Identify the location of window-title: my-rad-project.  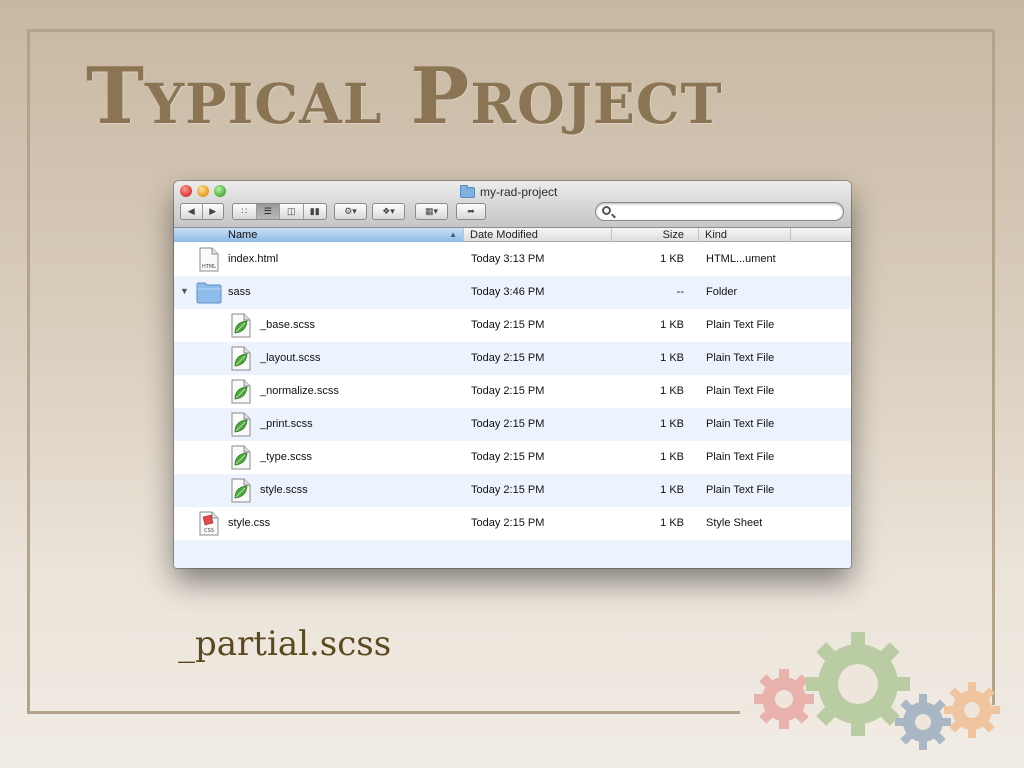
(508, 192).